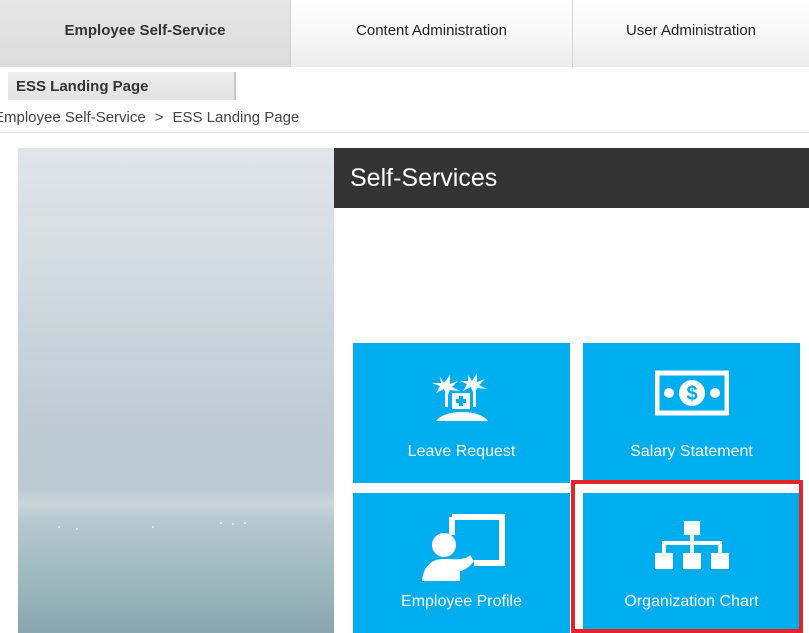  What do you see at coordinates (404, 118) in the screenshot?
I see `breadcrumb: Employee Self-Service > ESS Landing Page` at bounding box center [404, 118].